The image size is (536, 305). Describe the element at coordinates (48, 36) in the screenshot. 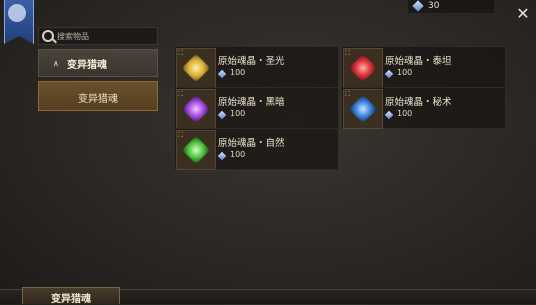

I see `search-icon` at that location.